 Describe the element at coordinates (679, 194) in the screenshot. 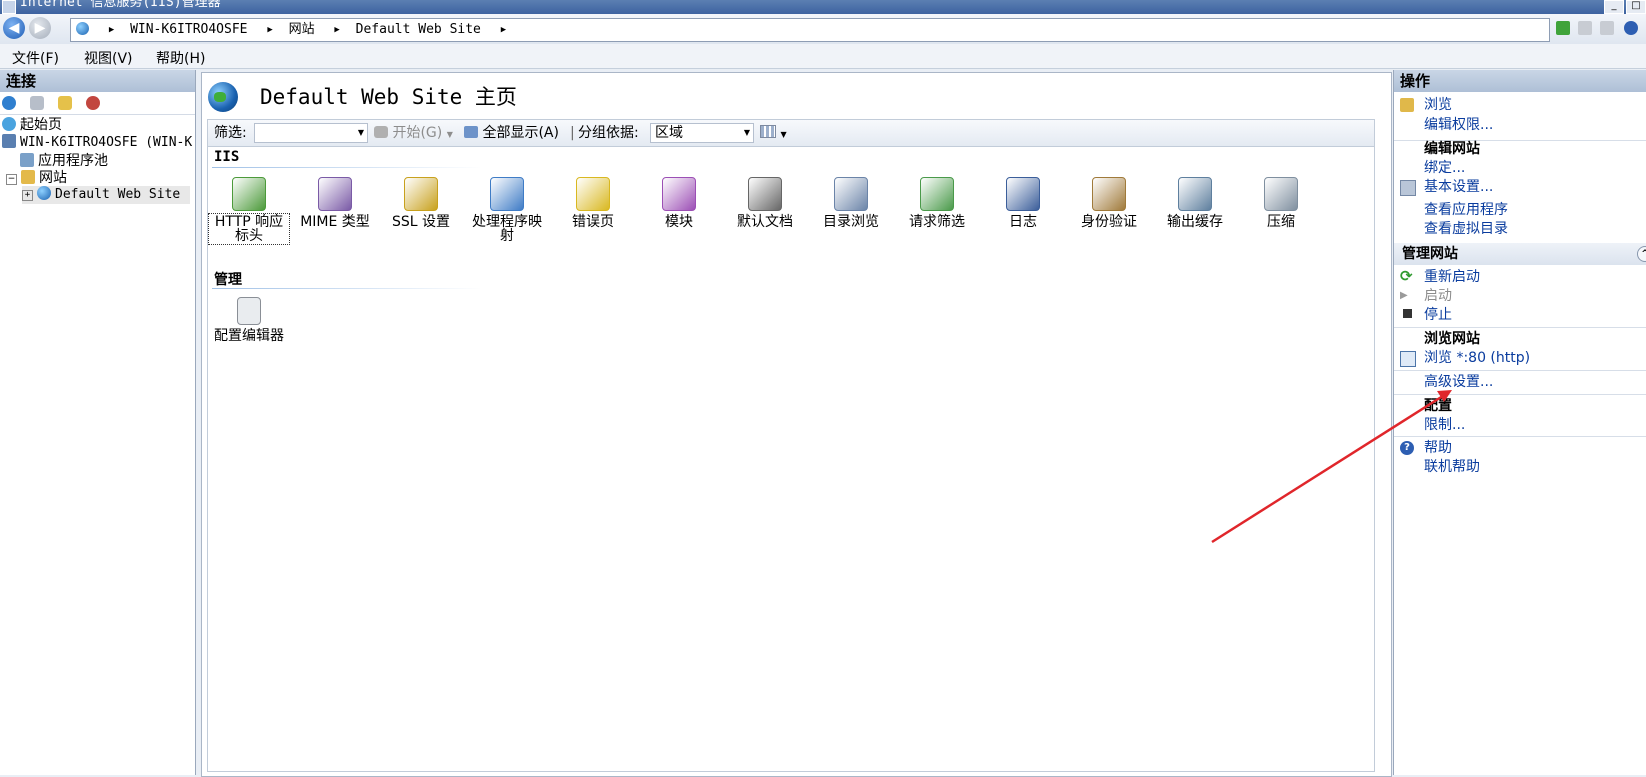

I see `modules-icon` at that location.